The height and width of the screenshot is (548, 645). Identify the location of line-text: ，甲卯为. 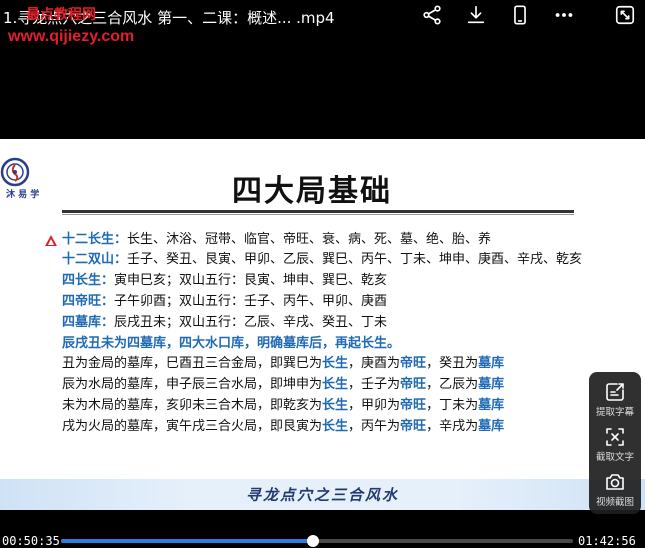
(374, 405).